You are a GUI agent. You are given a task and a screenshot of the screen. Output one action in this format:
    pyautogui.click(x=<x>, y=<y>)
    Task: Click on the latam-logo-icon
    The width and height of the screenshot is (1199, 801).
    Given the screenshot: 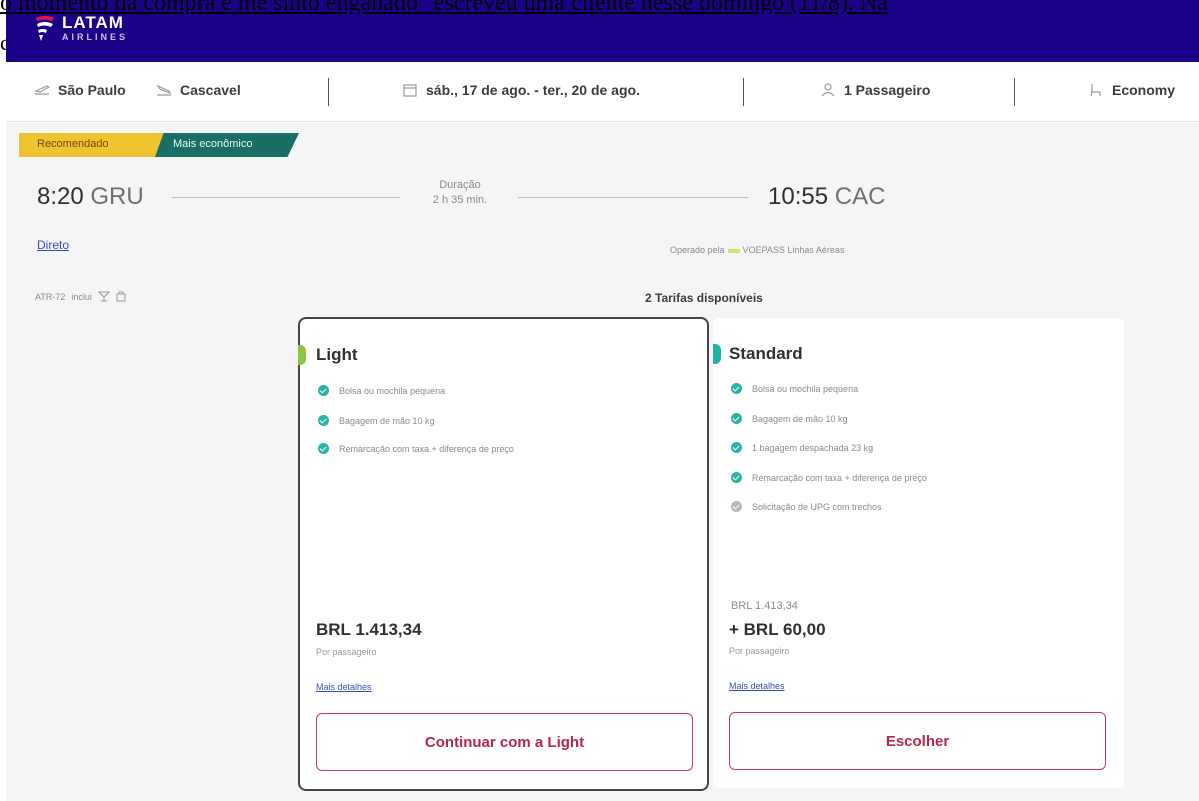 What is the action you would take?
    pyautogui.click(x=45, y=28)
    